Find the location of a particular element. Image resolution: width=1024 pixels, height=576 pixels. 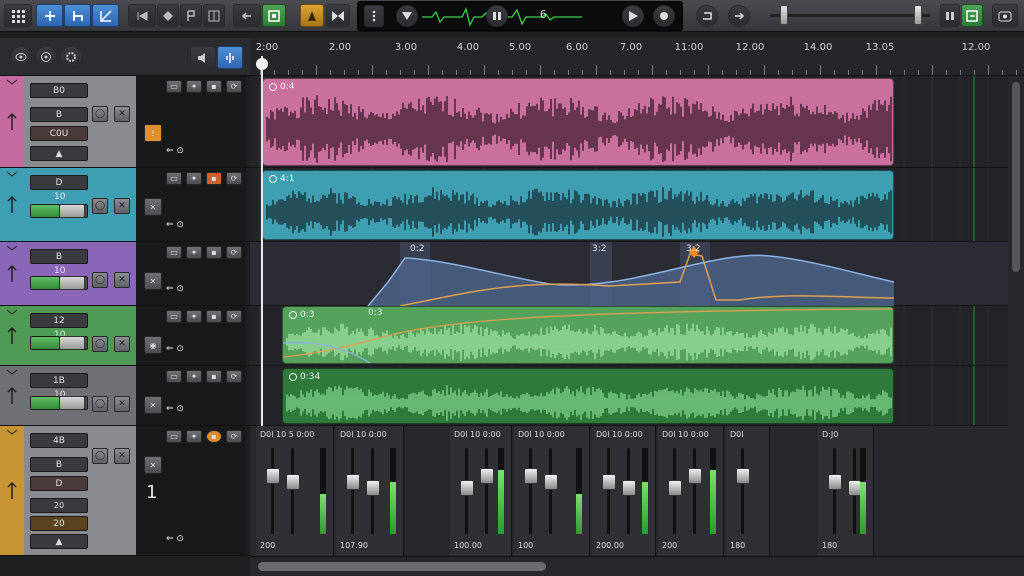

track-field: C0U is located at coordinates (59, 133).